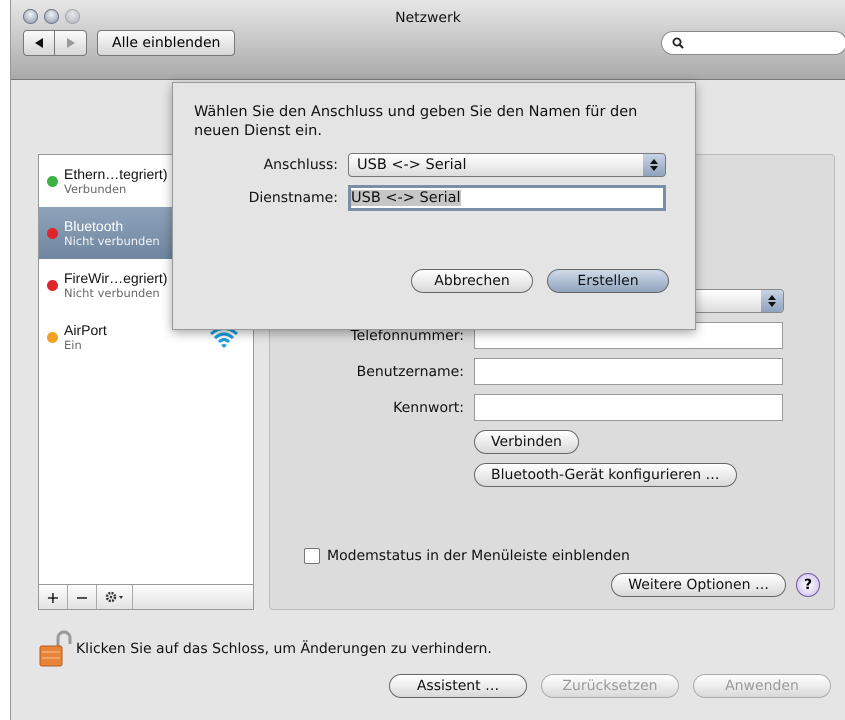 The image size is (845, 720). What do you see at coordinates (808, 585) in the screenshot?
I see `help-button: ?` at bounding box center [808, 585].